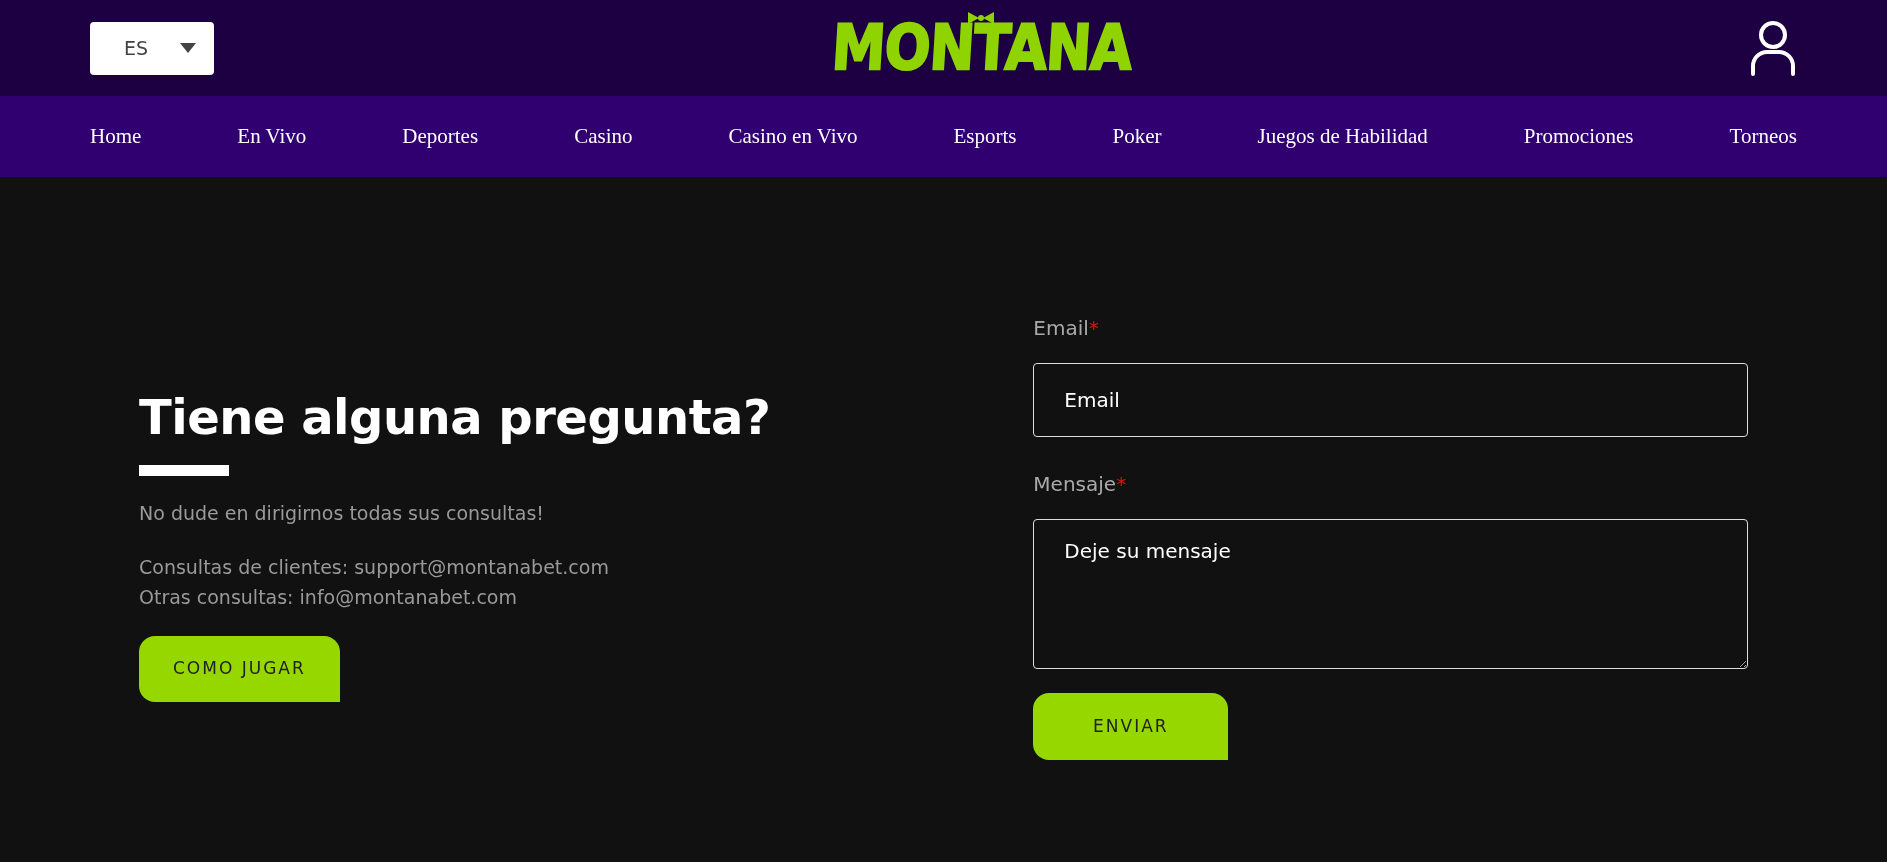 This screenshot has width=1887, height=862. What do you see at coordinates (1773, 48) in the screenshot?
I see `user-icon` at bounding box center [1773, 48].